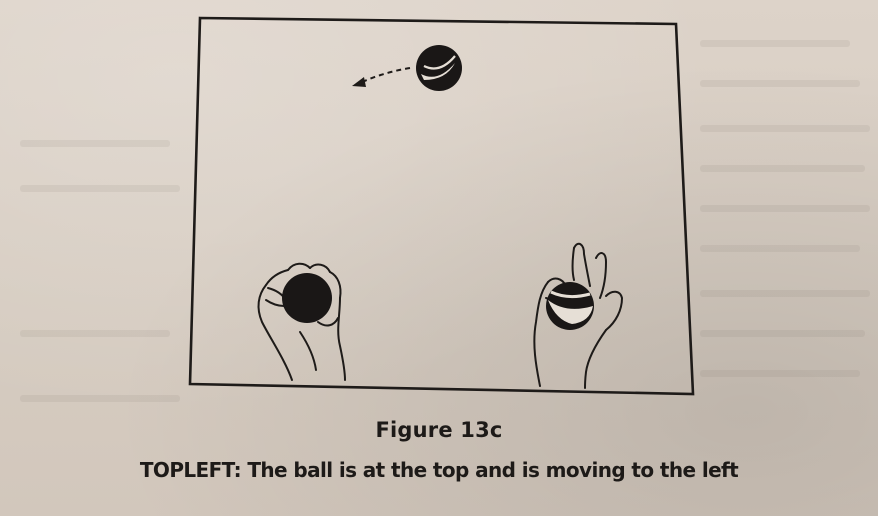 This screenshot has width=878, height=516. I want to click on dark-ball-icon, so click(307, 298).